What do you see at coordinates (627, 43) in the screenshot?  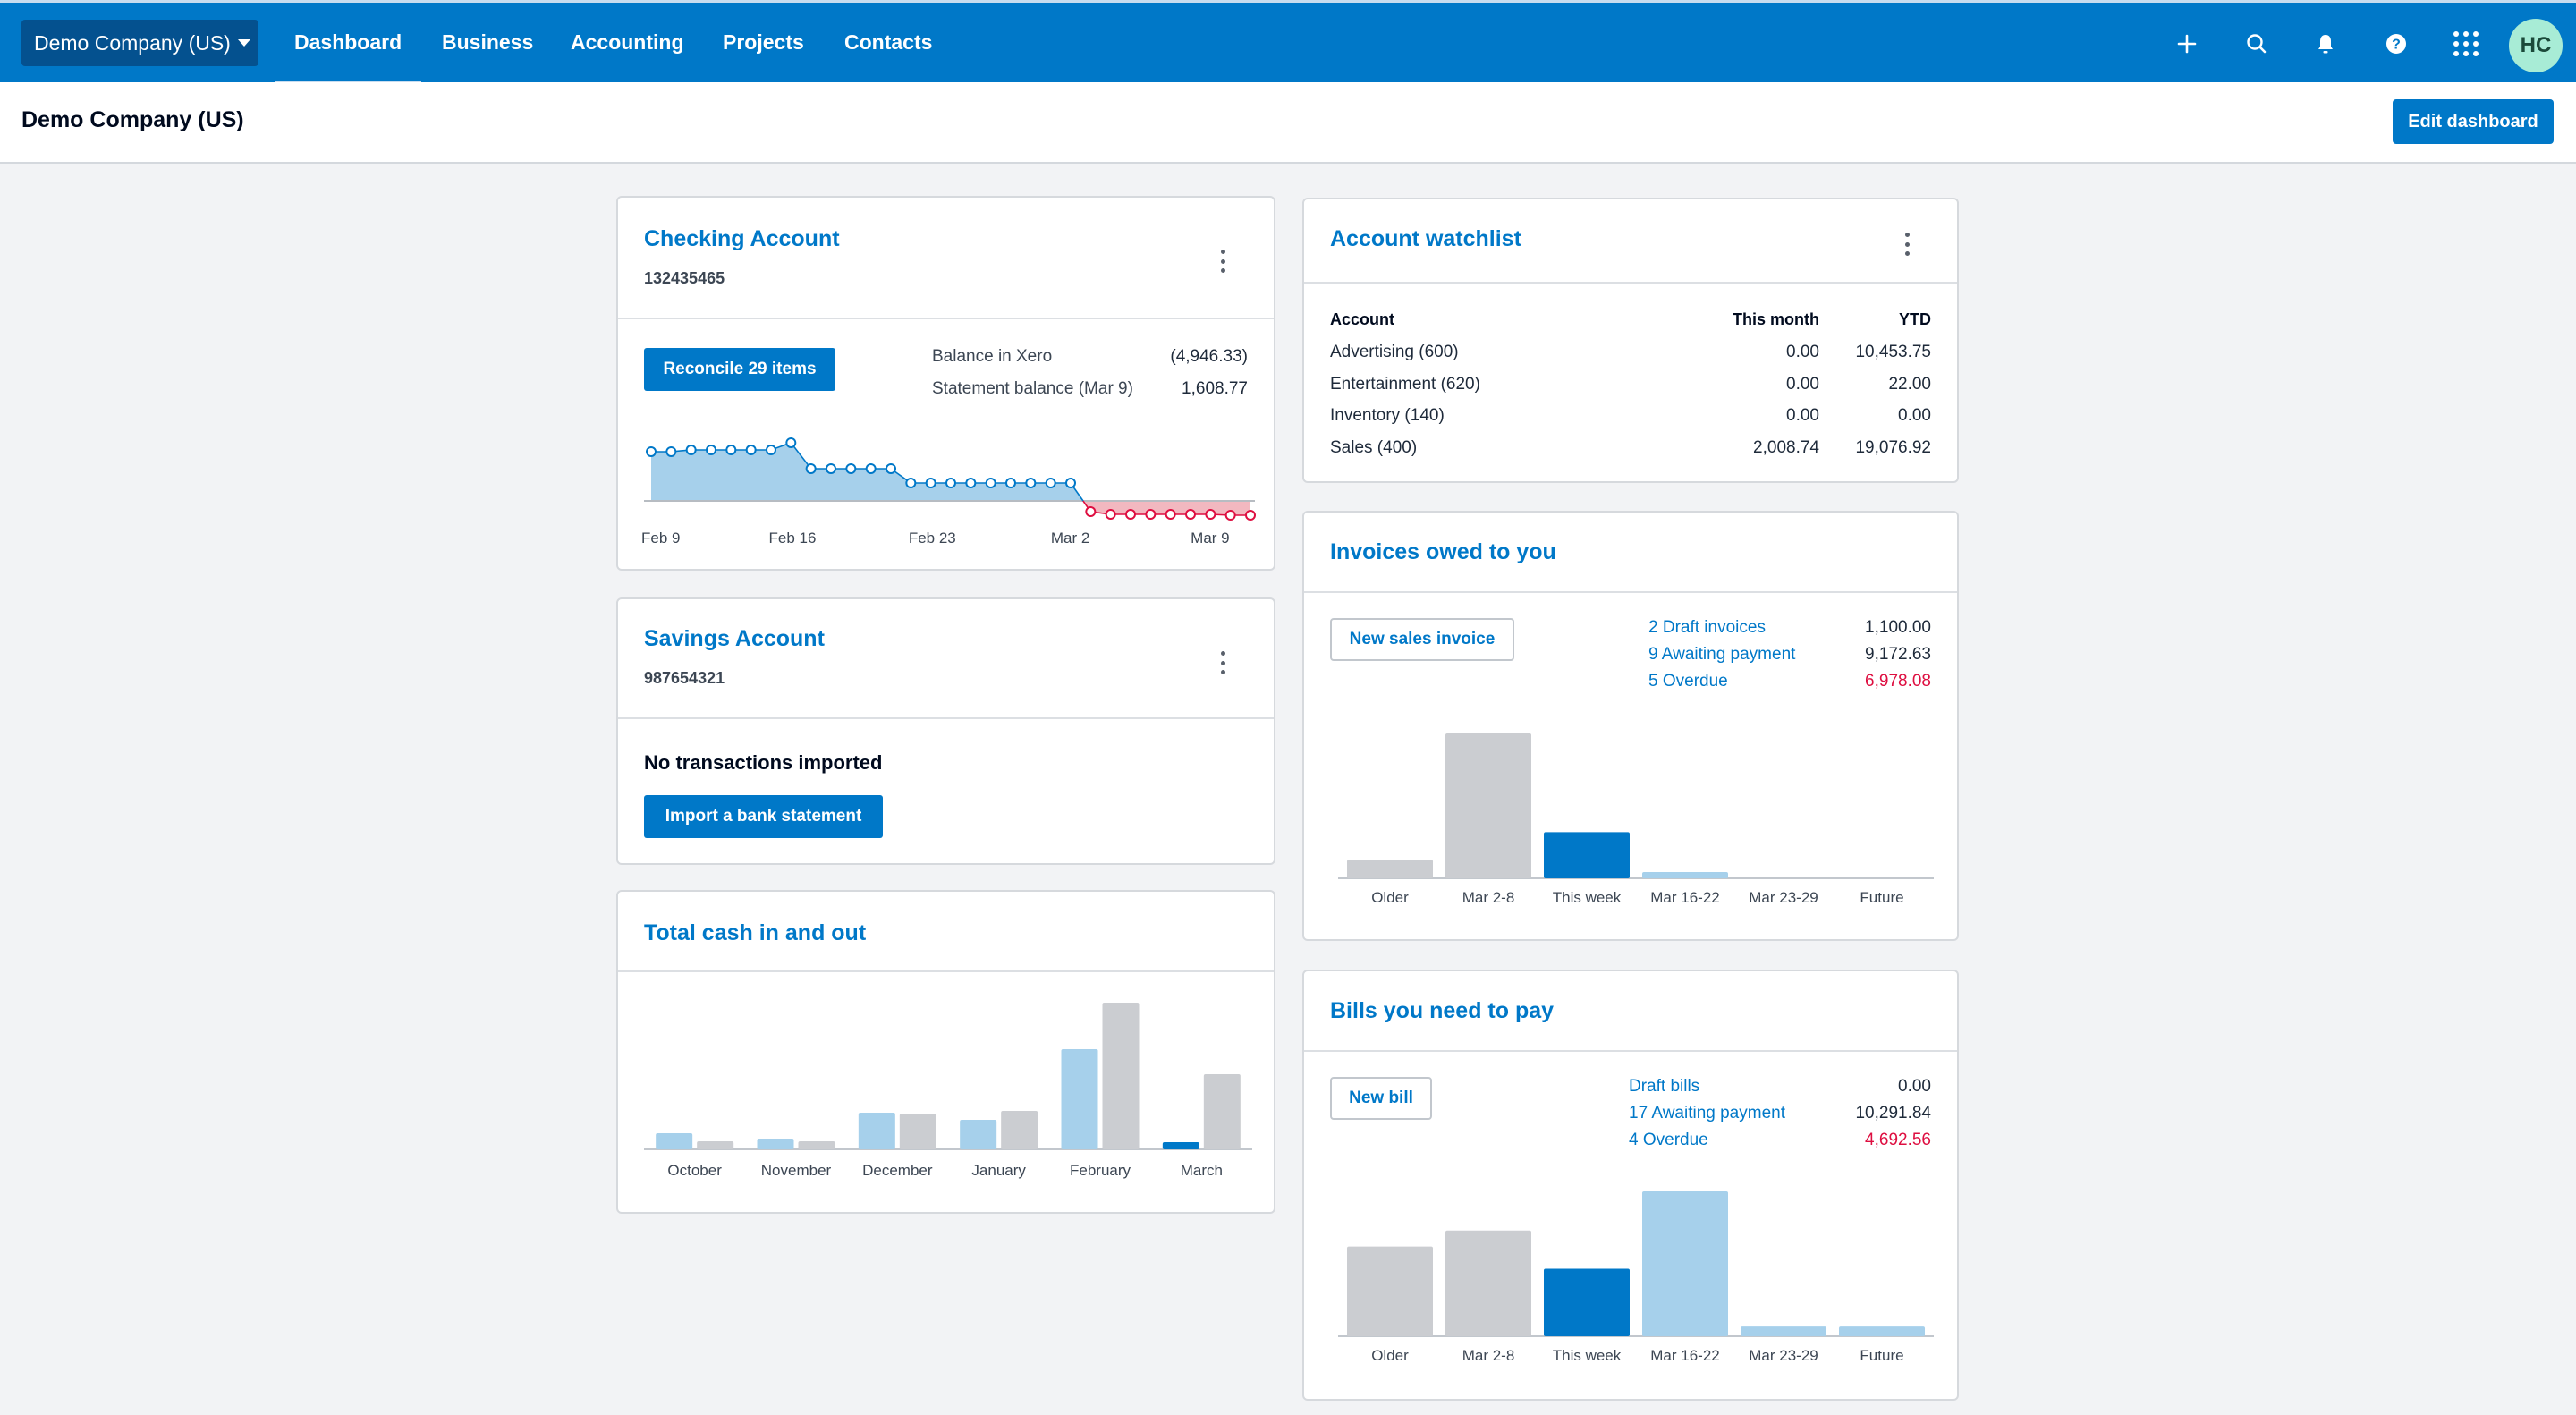 I see `nav-tab-accounting: Accounting` at bounding box center [627, 43].